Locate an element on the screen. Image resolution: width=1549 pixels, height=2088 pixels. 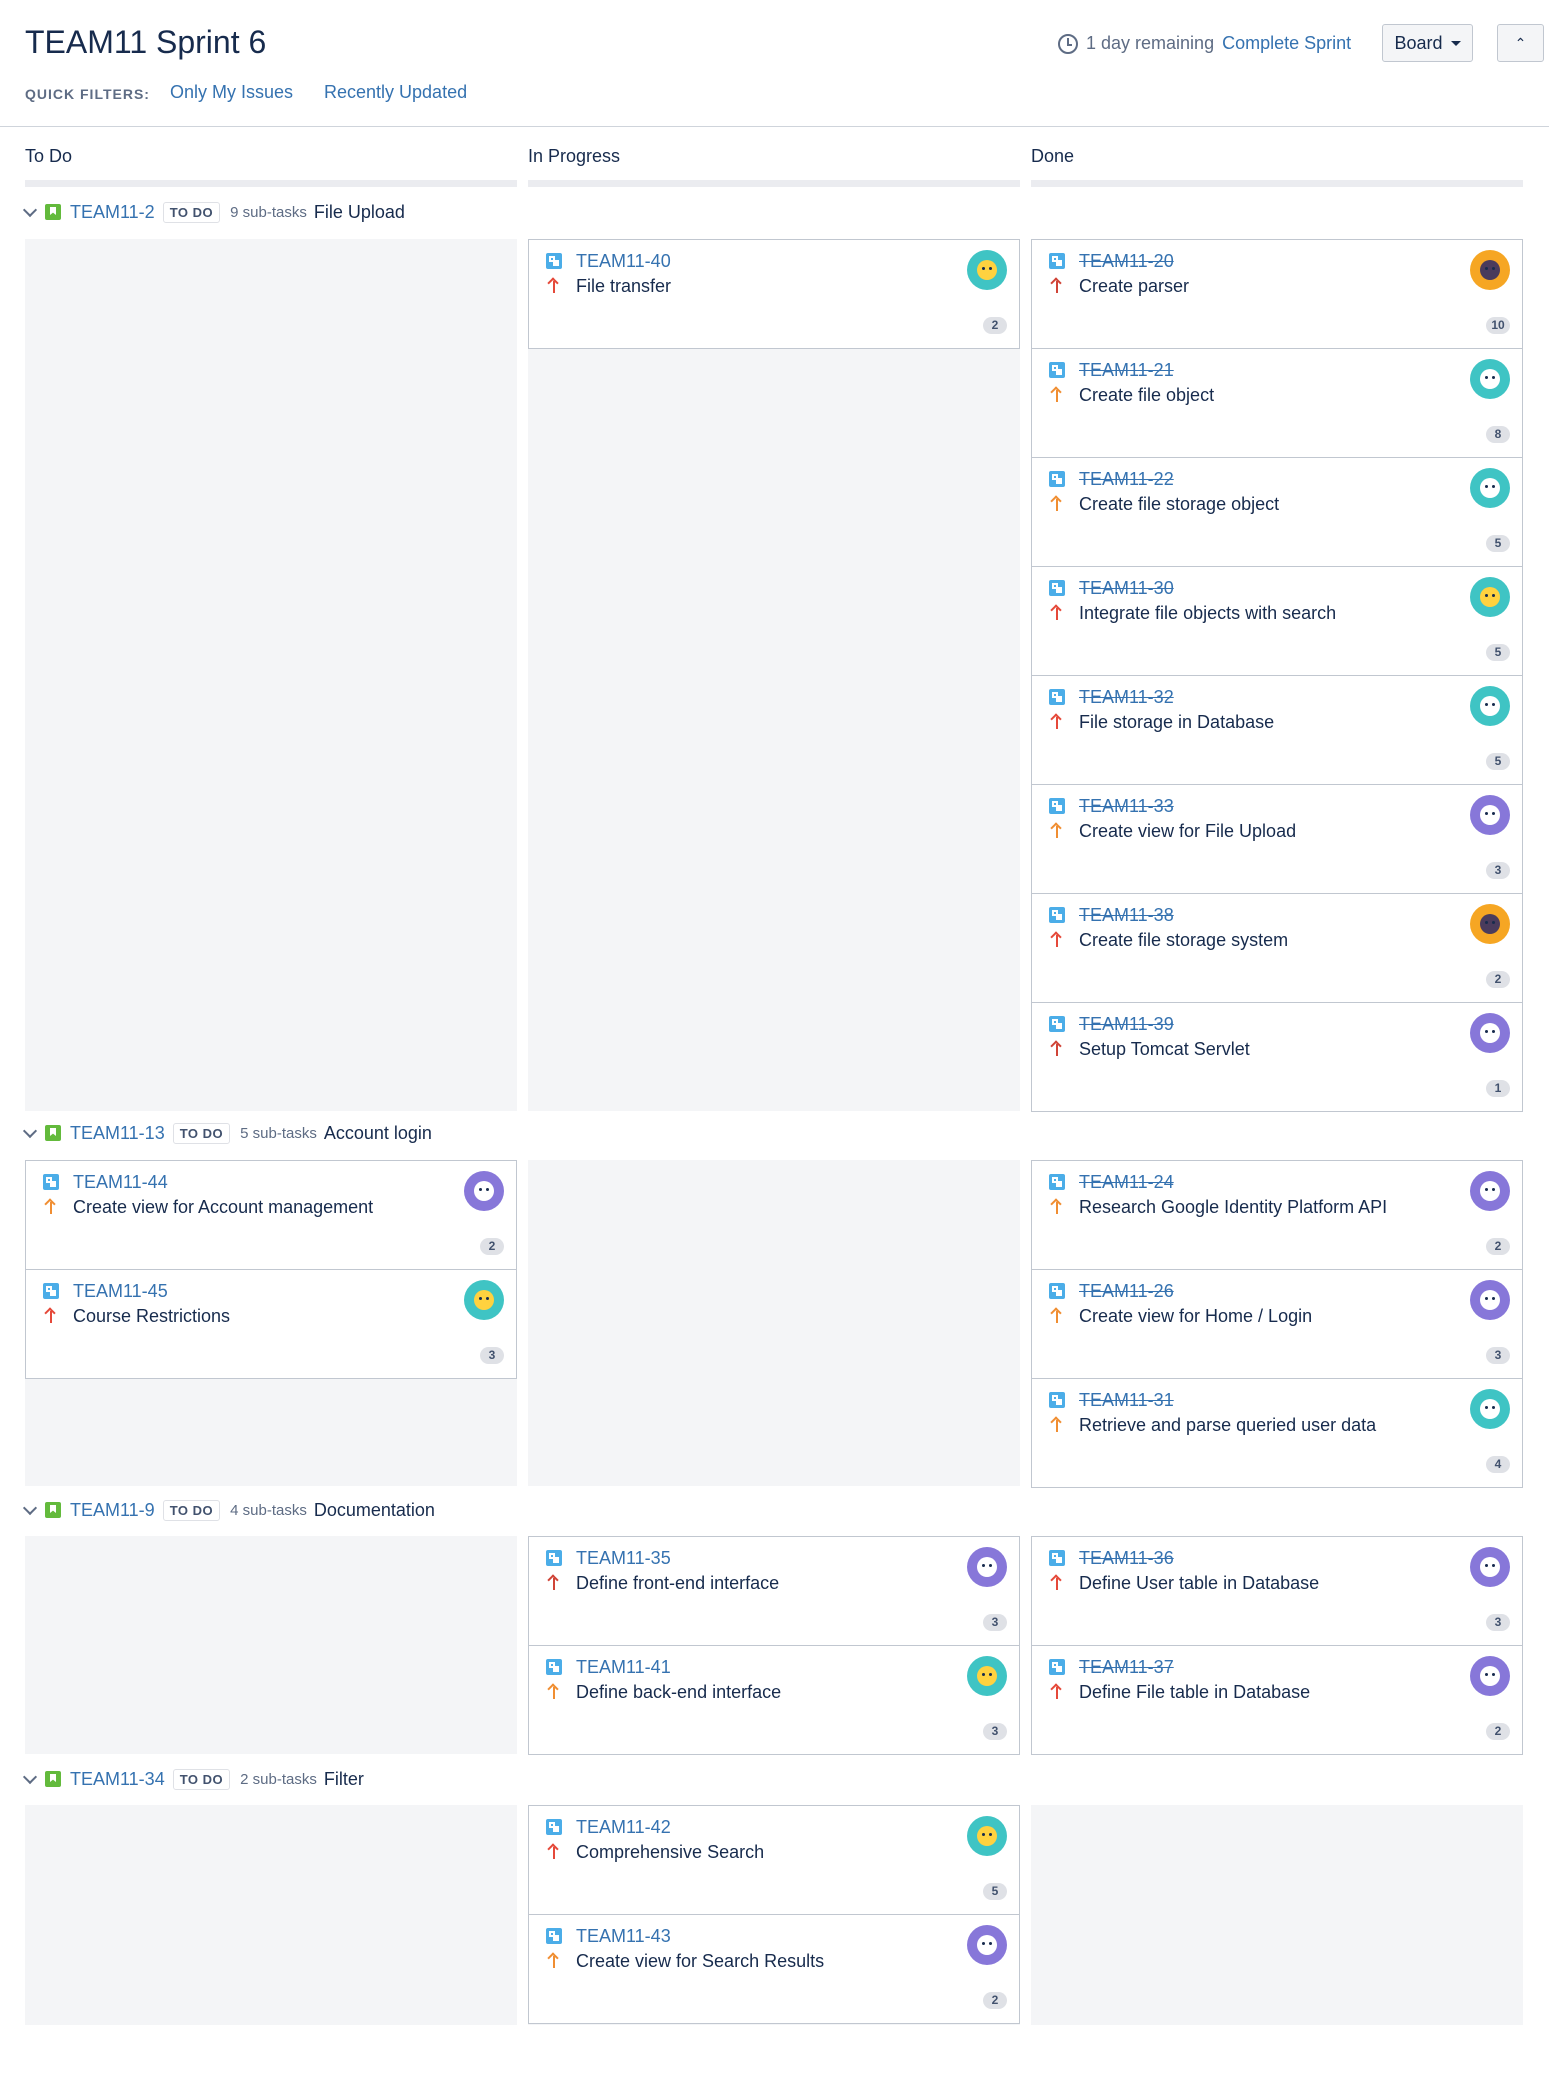
issue-key: TEAM11-33 is located at coordinates (1126, 806).